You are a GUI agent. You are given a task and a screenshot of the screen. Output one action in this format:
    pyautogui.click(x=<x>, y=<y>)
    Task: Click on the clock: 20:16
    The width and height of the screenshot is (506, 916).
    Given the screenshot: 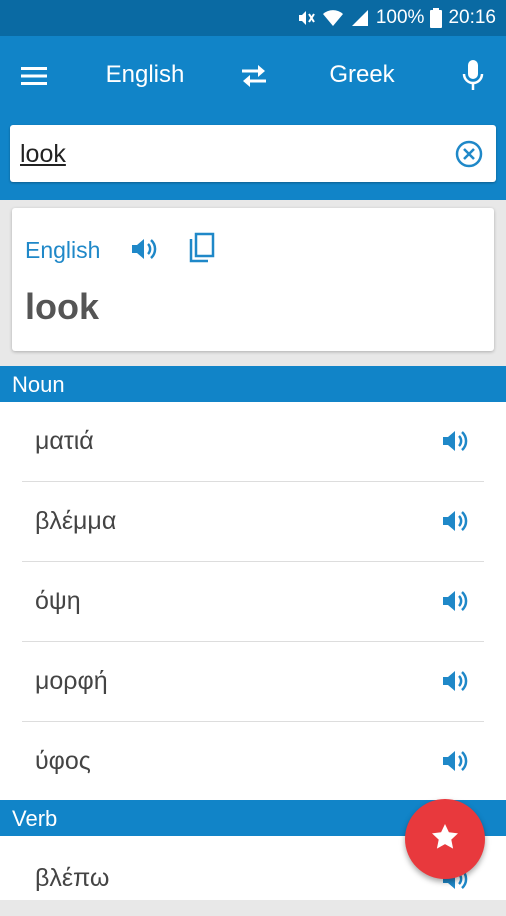 What is the action you would take?
    pyautogui.click(x=472, y=17)
    